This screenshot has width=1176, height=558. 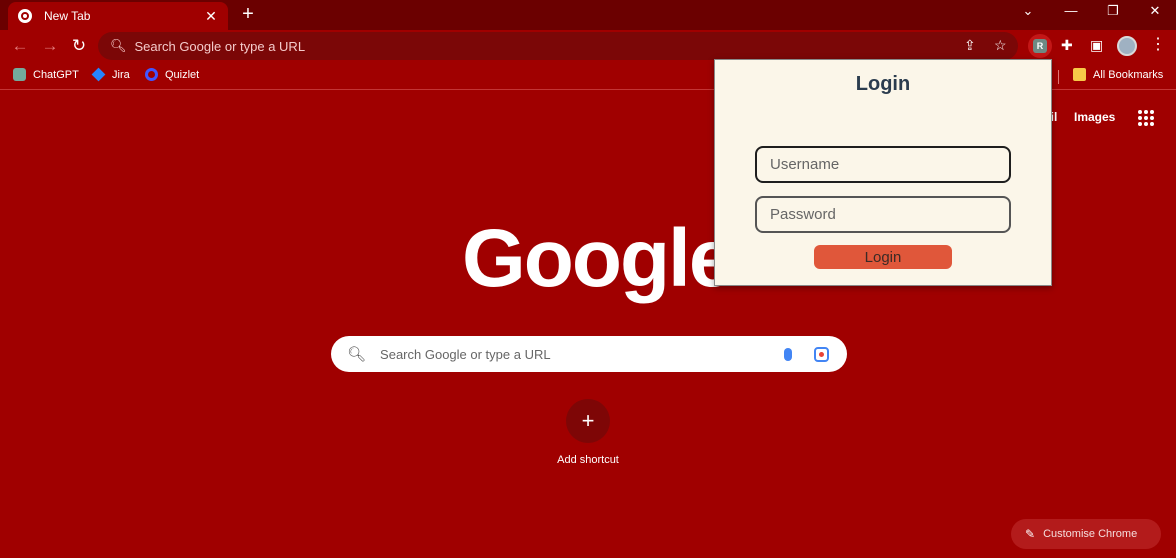 I want to click on pencil-icon: ✎, so click(x=1030, y=534).